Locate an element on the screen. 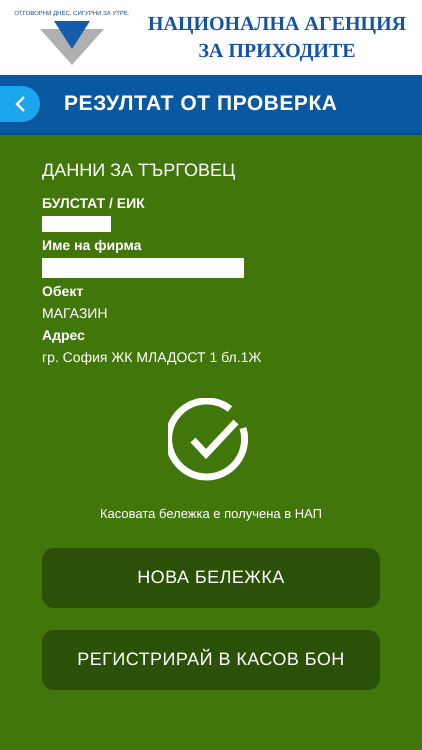  back-icon is located at coordinates (20, 104).